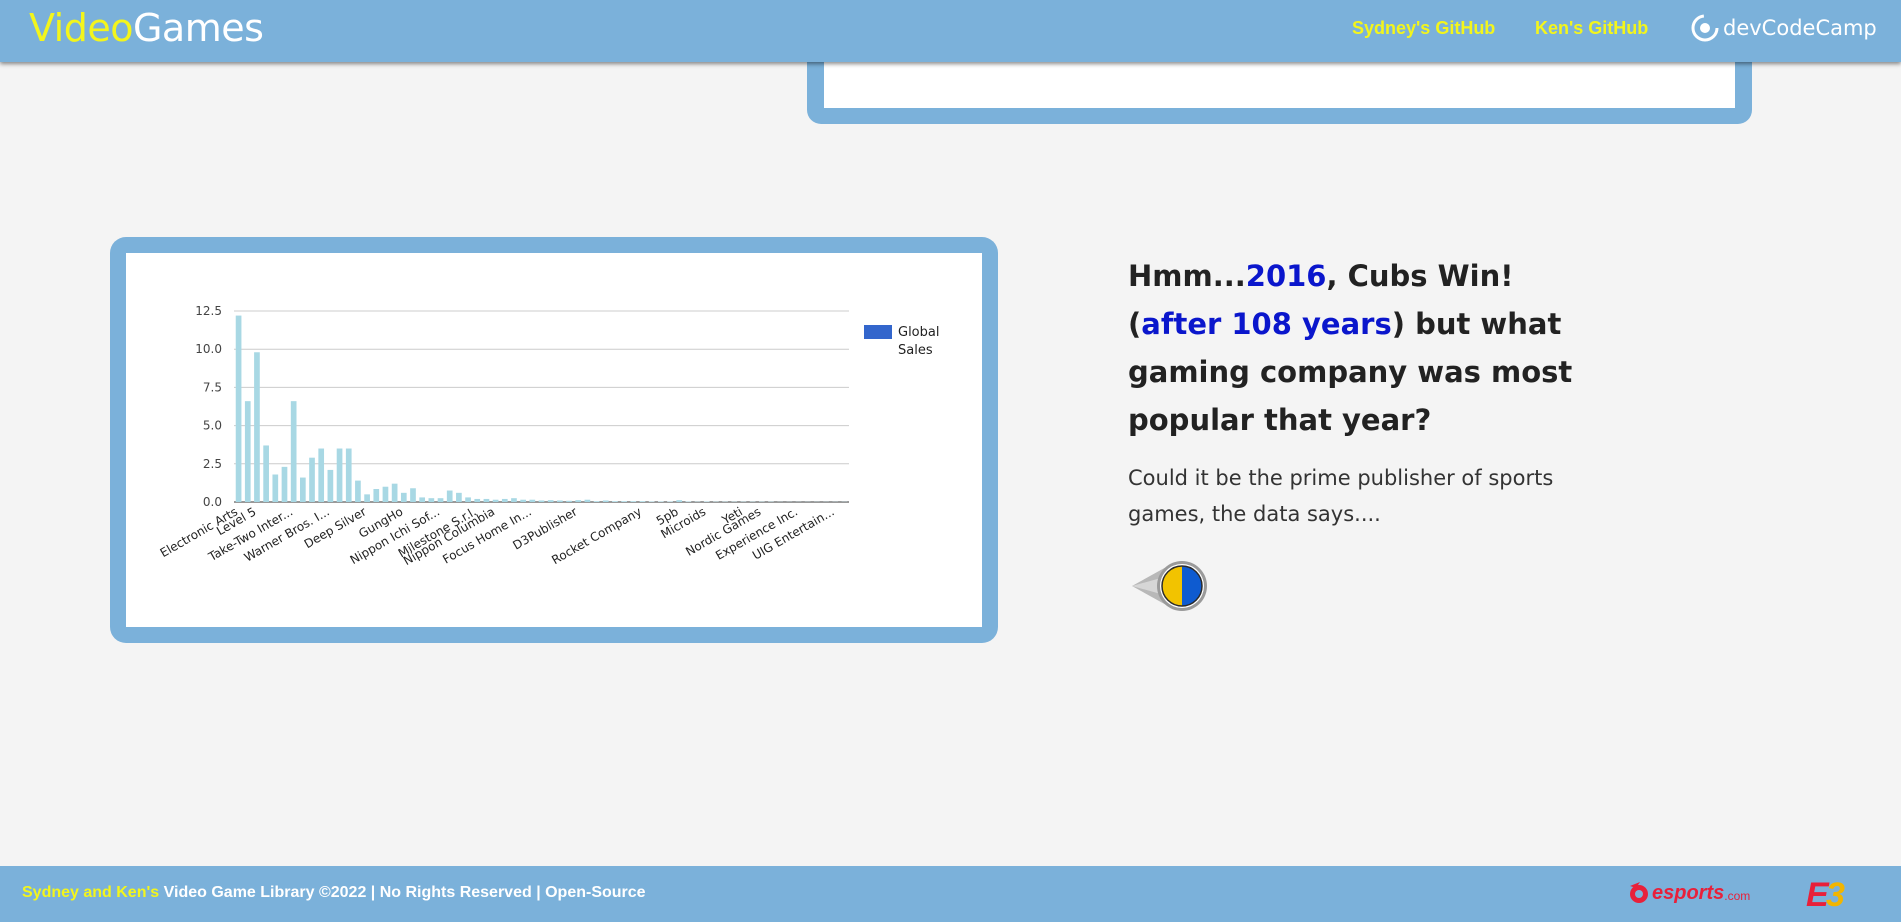  I want to click on cubs-pin-icon, so click(1170, 586).